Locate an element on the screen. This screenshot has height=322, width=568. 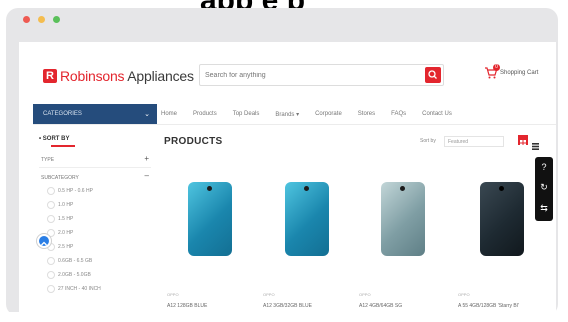
filter-option: 2.0 HP is located at coordinates (60, 233).